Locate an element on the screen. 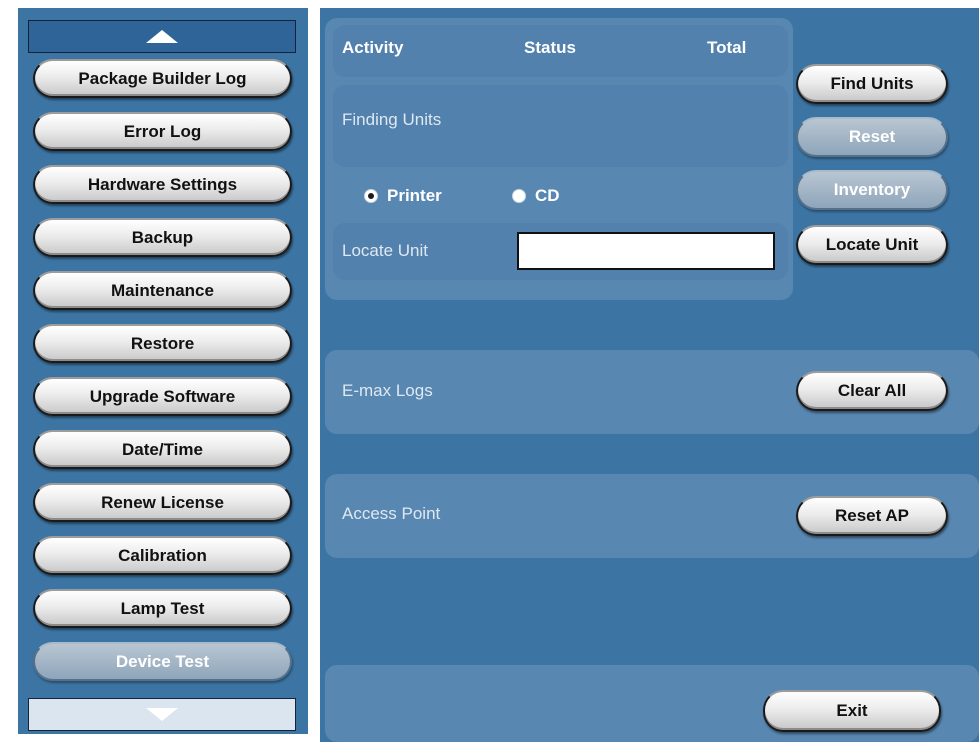  menu-restore-button: Restore is located at coordinates (162, 343).